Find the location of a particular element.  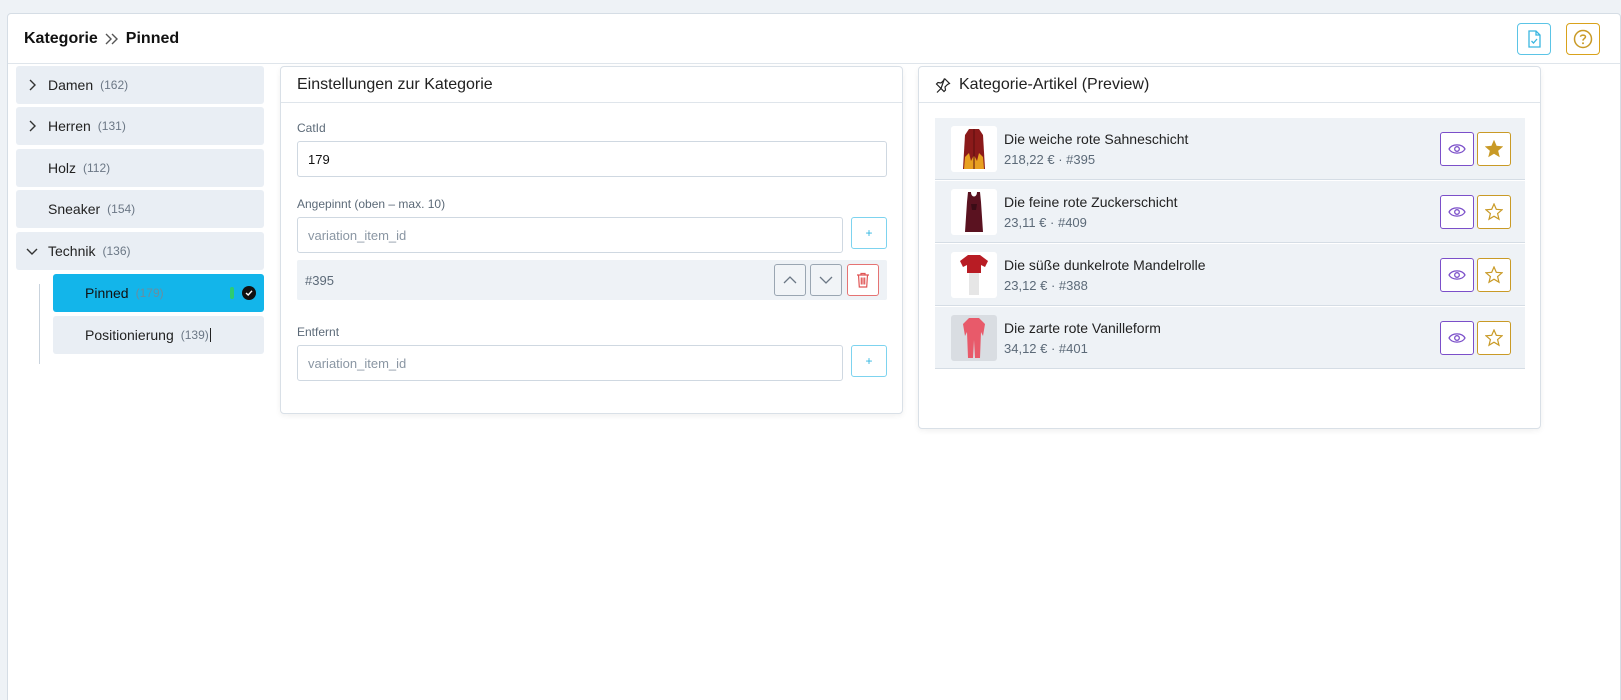

pin-icon is located at coordinates (943, 85).